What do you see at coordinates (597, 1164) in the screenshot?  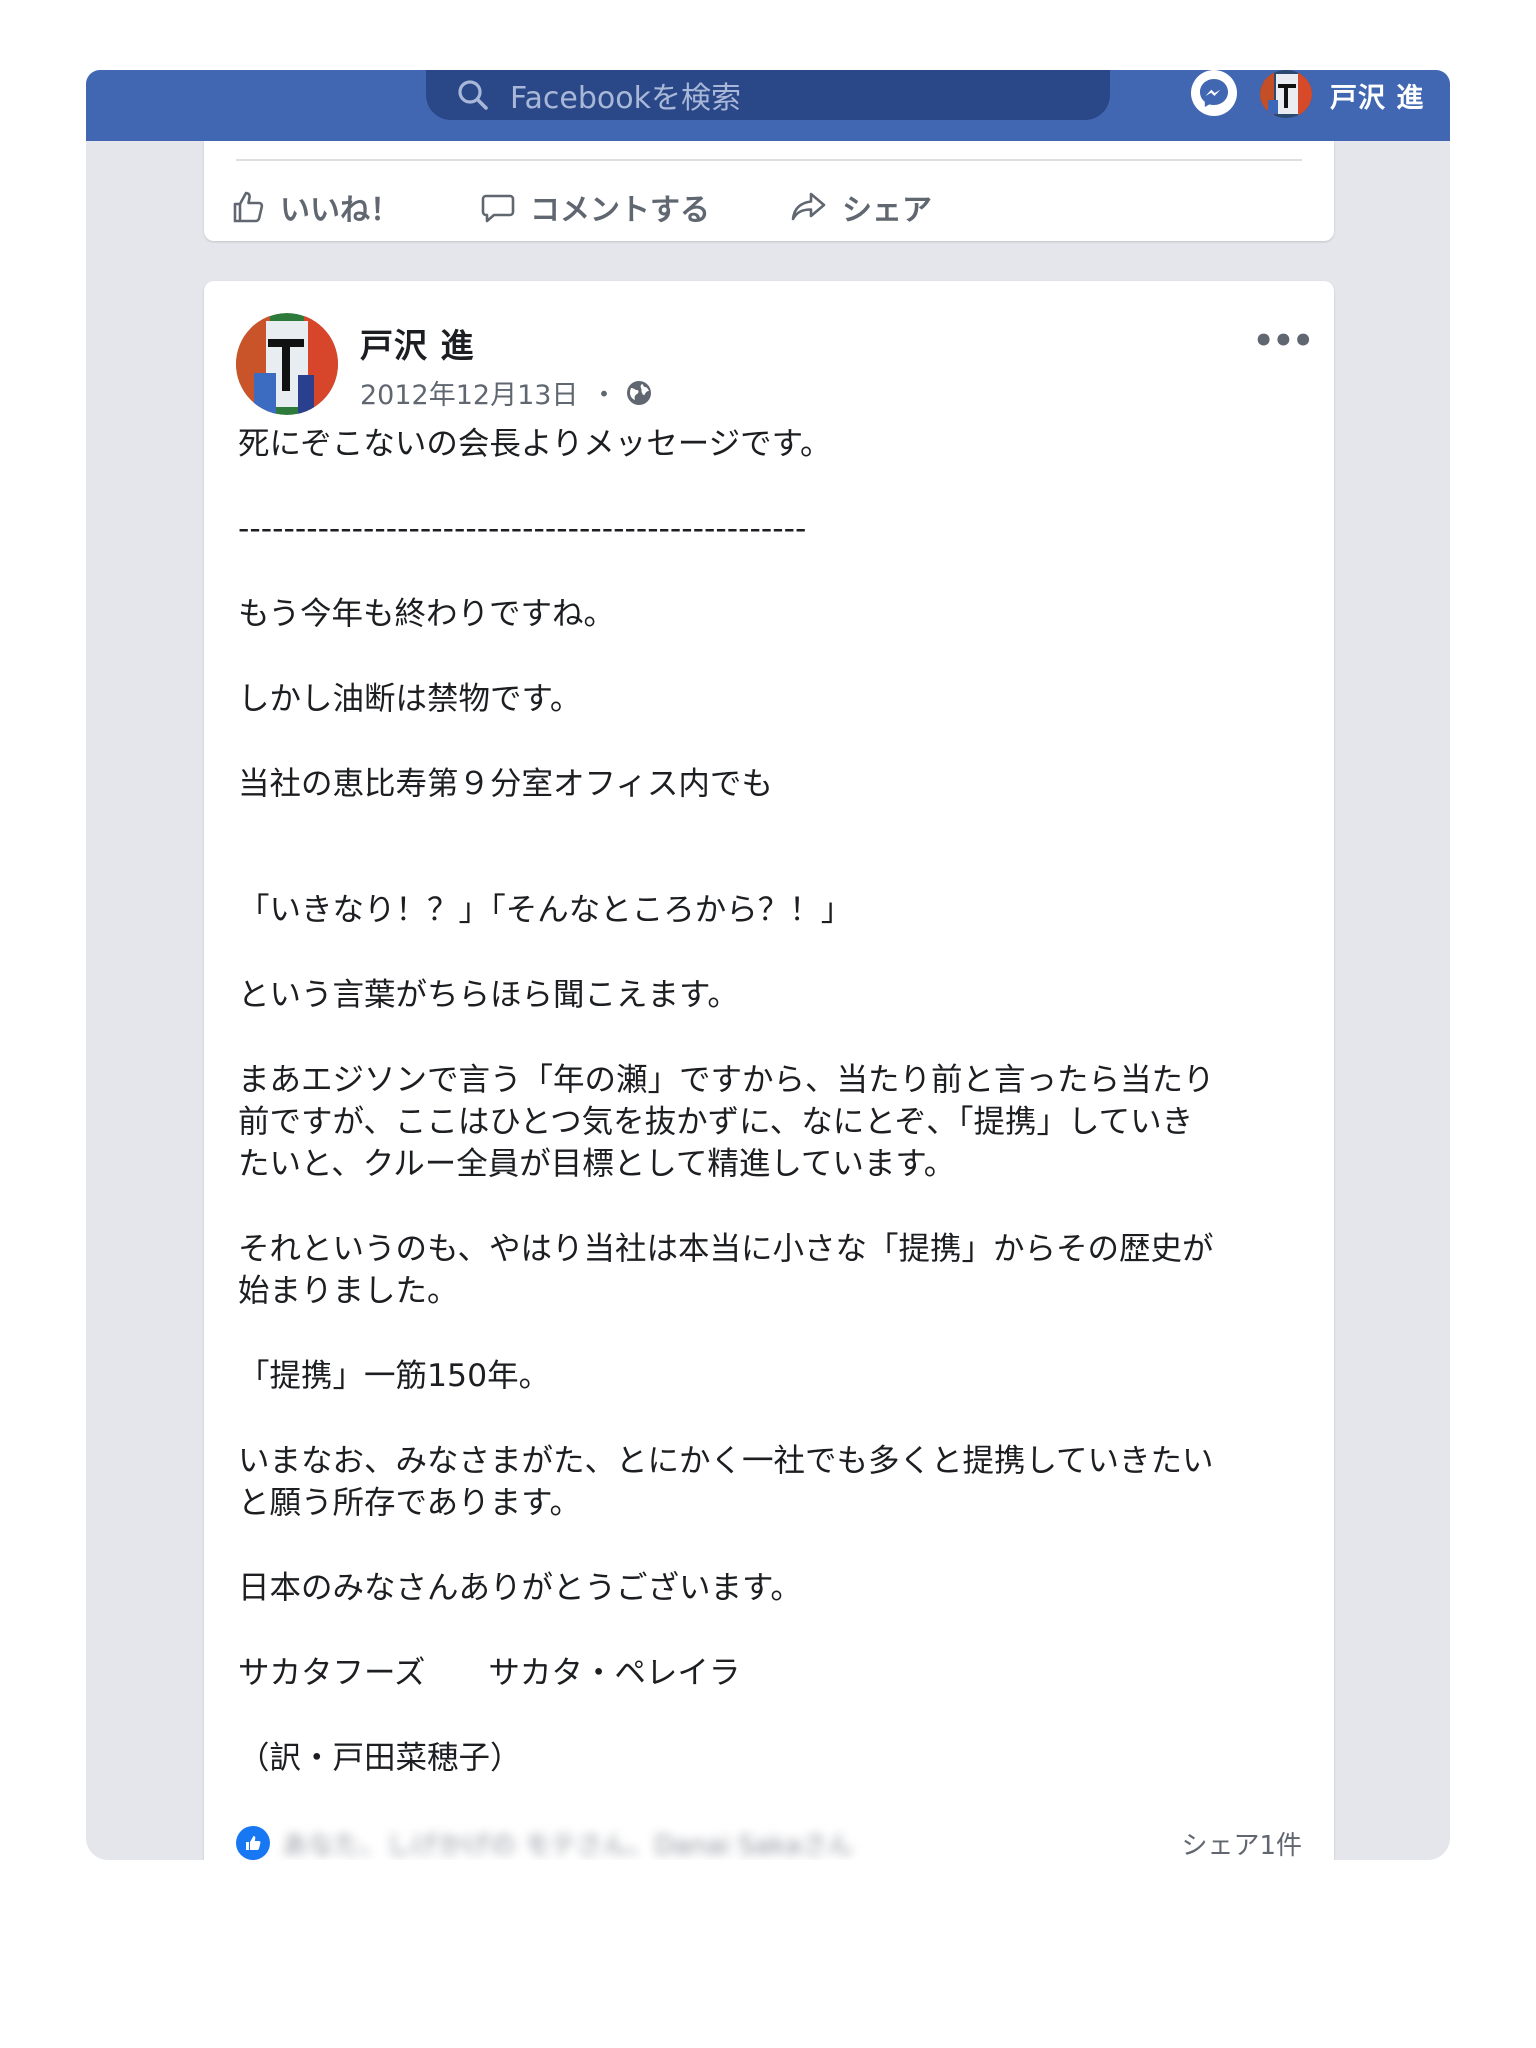 I see `post-line: たいと、クルー全員が目標として精進しています。` at bounding box center [597, 1164].